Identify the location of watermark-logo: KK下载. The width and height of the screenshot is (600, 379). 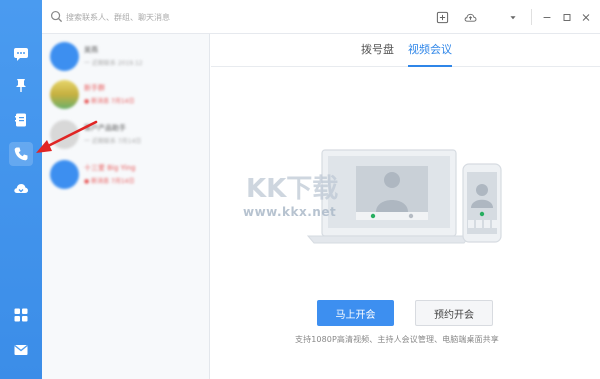
(292, 188).